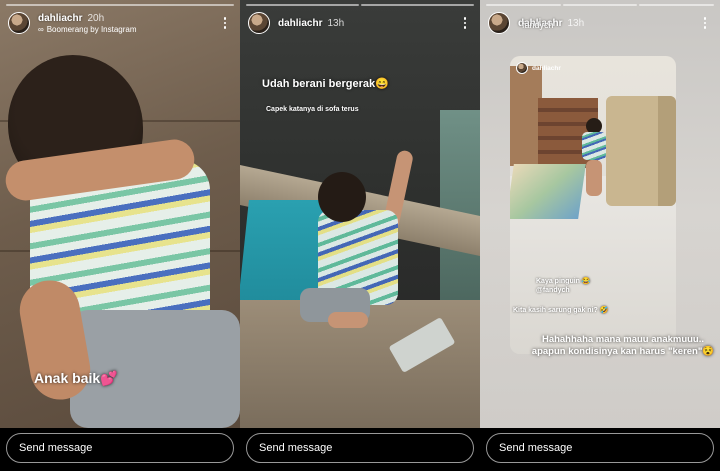 The width and height of the screenshot is (720, 471). Describe the element at coordinates (563, 286) in the screenshot. I see `story-caption-1: Kaya pinguin 😂 @fandych` at that location.